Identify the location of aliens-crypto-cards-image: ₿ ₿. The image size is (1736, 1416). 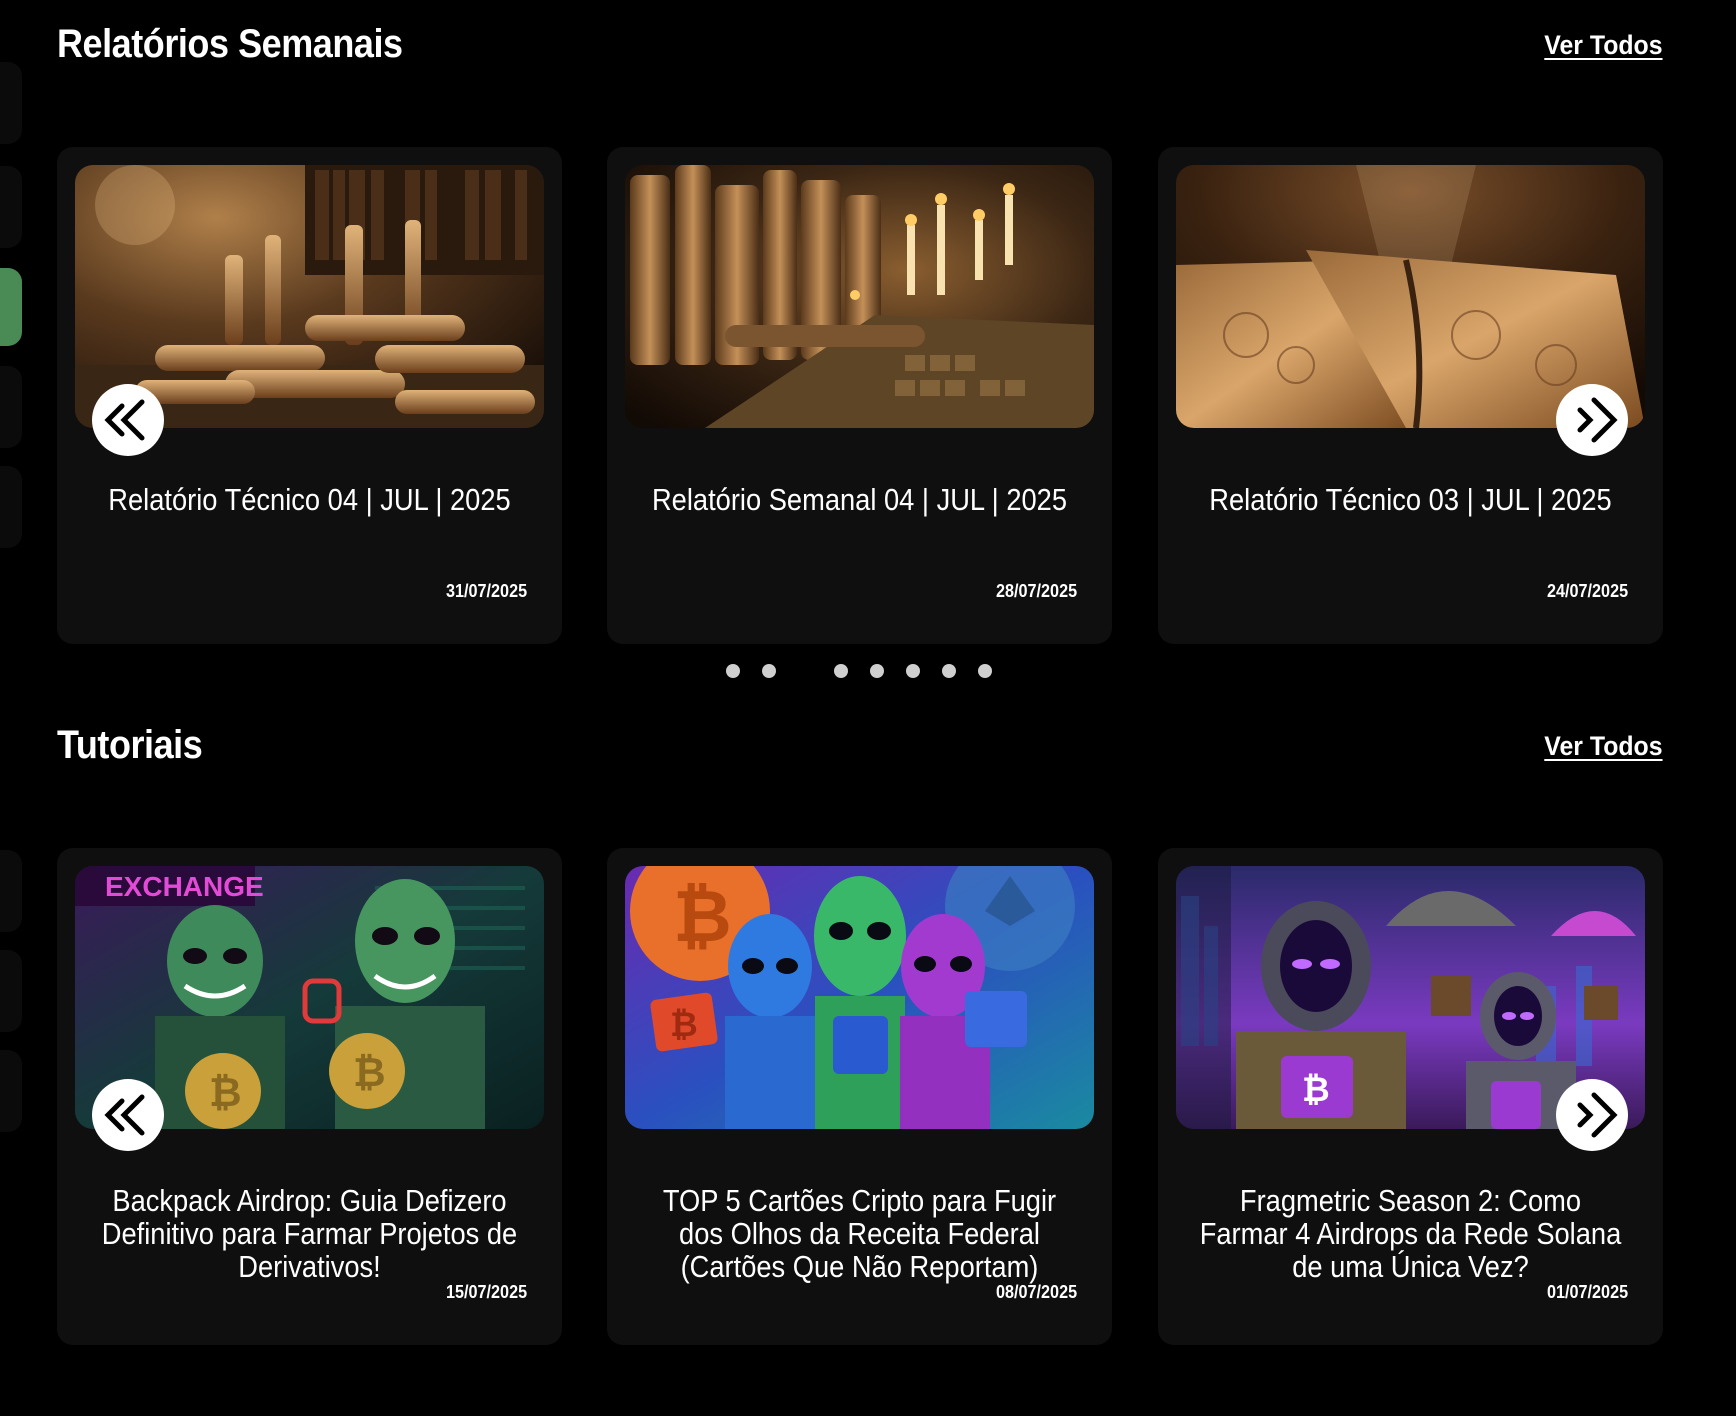
(859, 997).